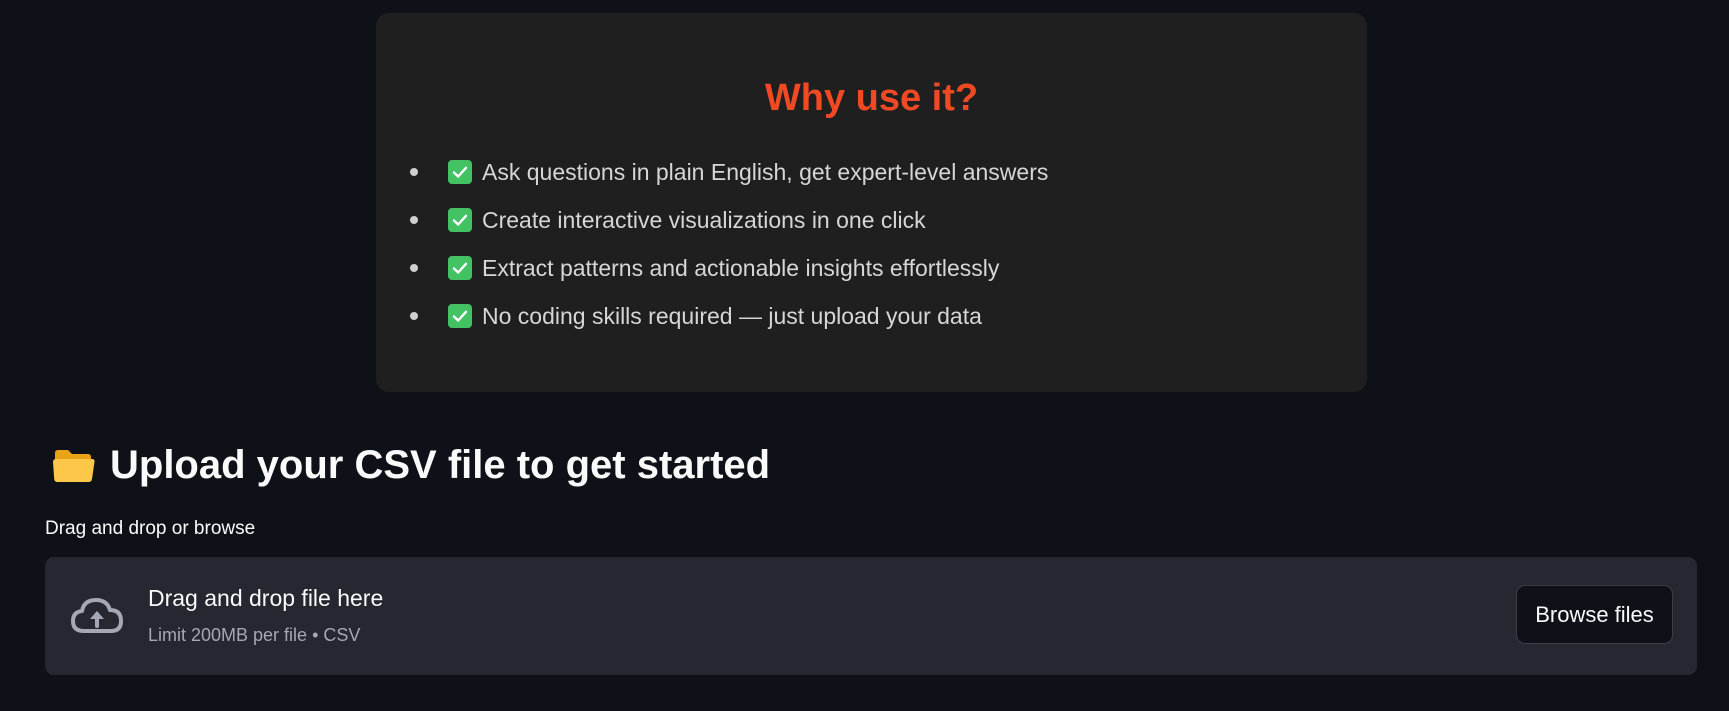 Image resolution: width=1729 pixels, height=711 pixels. I want to click on uploader-label: Drag and drop or browse, so click(150, 528).